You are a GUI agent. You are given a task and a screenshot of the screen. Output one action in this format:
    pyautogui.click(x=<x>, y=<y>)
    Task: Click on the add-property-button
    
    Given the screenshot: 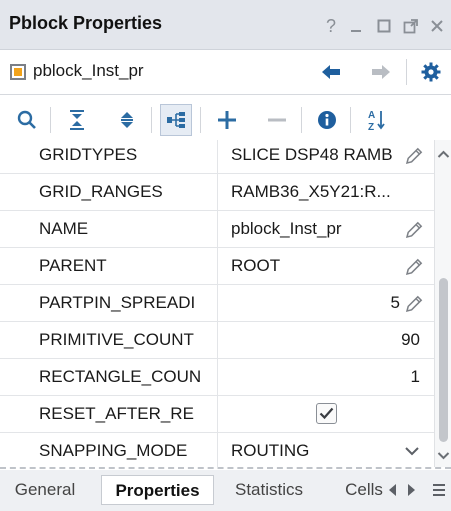 What is the action you would take?
    pyautogui.click(x=227, y=120)
    